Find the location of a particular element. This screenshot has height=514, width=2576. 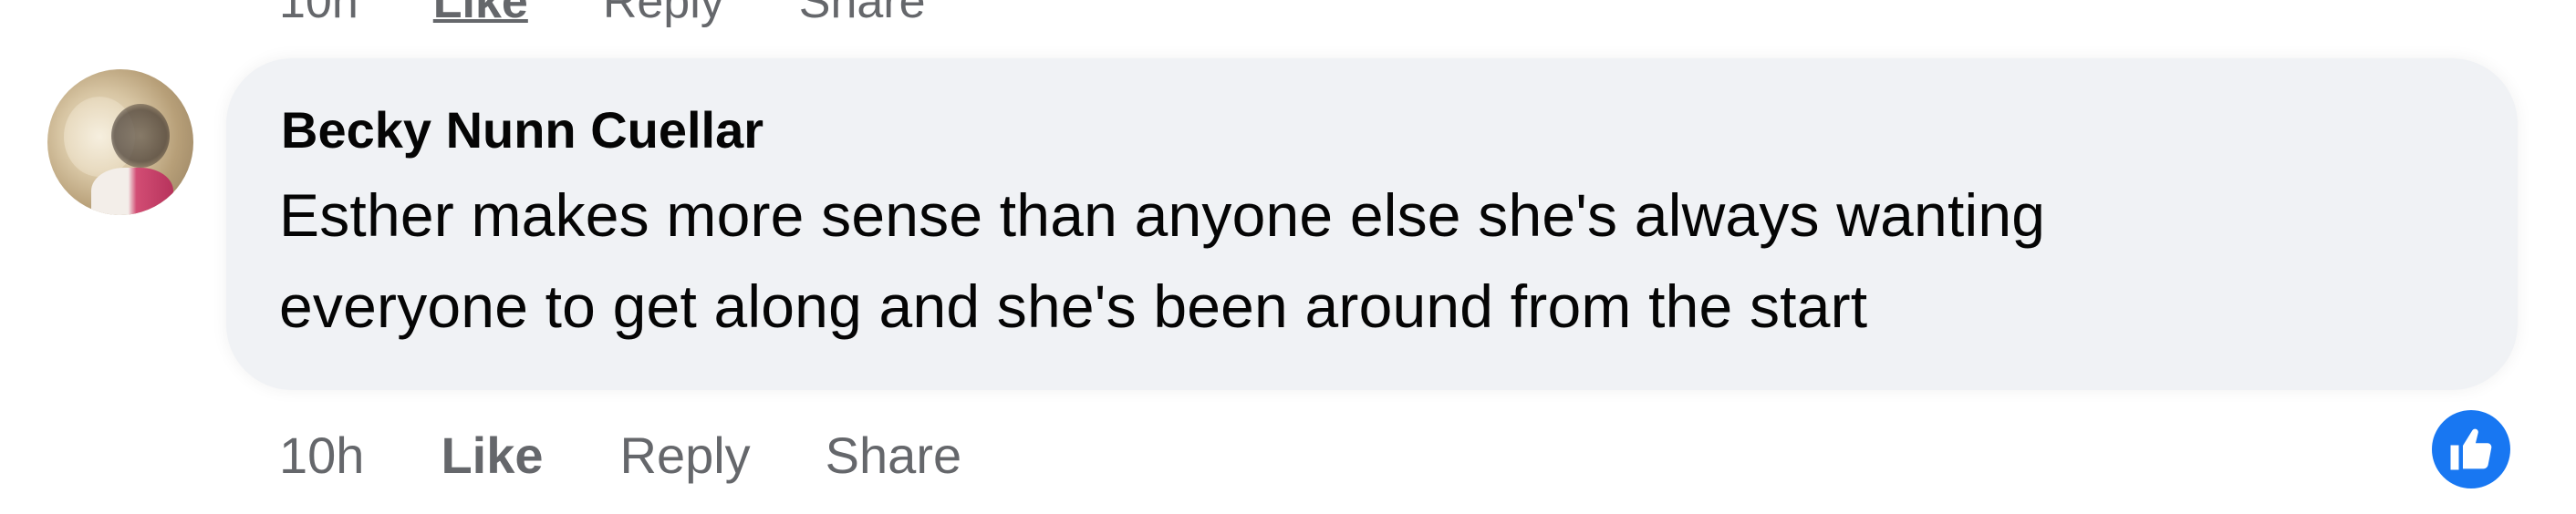

previous-comment-reply-link: Reply is located at coordinates (663, 15).